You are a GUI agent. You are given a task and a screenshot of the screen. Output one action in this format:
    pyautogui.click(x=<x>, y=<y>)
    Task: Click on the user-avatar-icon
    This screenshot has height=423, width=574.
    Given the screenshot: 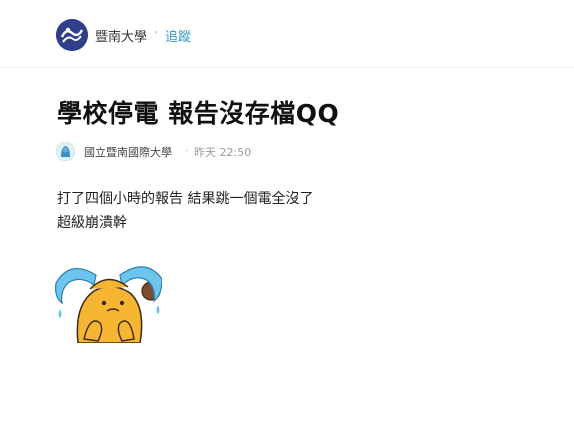 What is the action you would take?
    pyautogui.click(x=65, y=151)
    